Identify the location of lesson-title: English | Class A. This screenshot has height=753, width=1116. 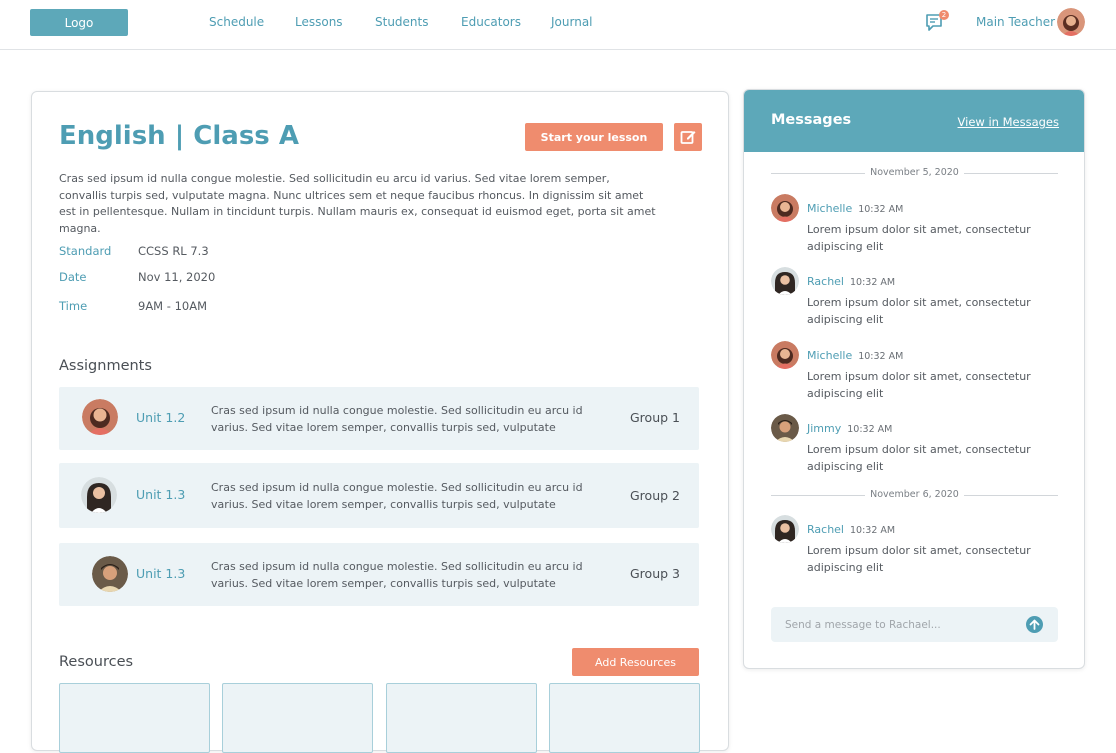
(179, 136).